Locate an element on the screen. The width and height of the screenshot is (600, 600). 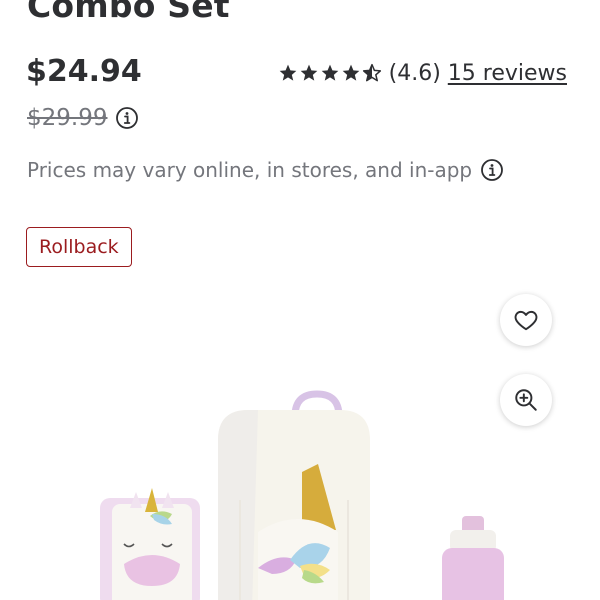
lunch-box-image is located at coordinates (150, 544).